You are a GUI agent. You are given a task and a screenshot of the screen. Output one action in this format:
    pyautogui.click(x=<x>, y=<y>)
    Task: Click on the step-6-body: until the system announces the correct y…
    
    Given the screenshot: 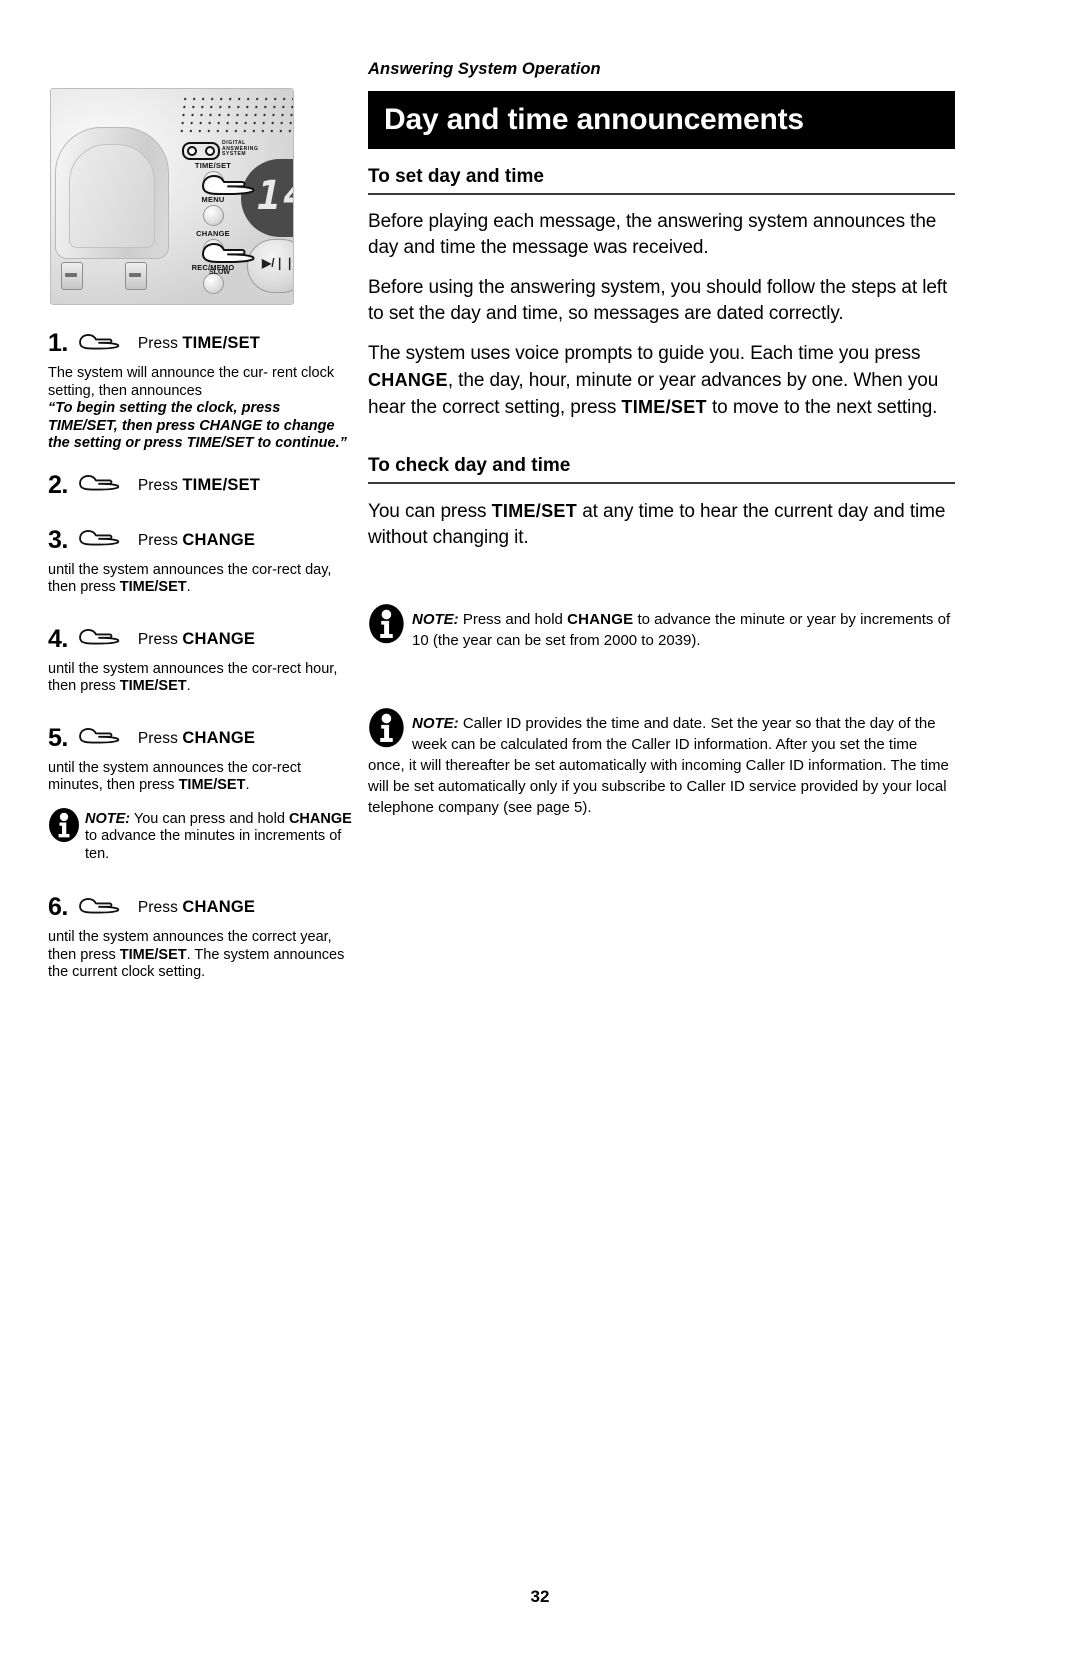 What is the action you would take?
    pyautogui.click(x=200, y=955)
    